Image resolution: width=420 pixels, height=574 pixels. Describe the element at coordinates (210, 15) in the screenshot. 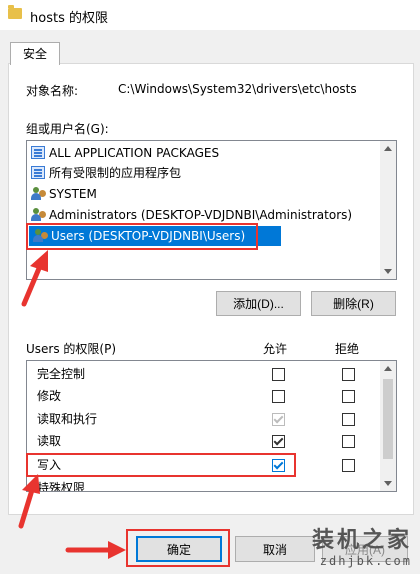

I see `title-bar: hosts 的权限` at that location.